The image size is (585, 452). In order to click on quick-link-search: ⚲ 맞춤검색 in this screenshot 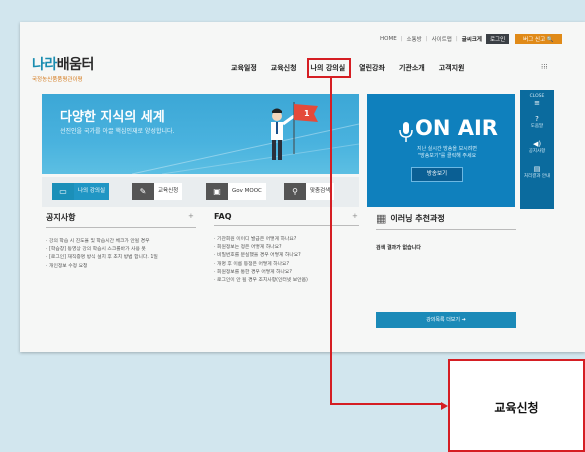, I will do `click(309, 191)`.